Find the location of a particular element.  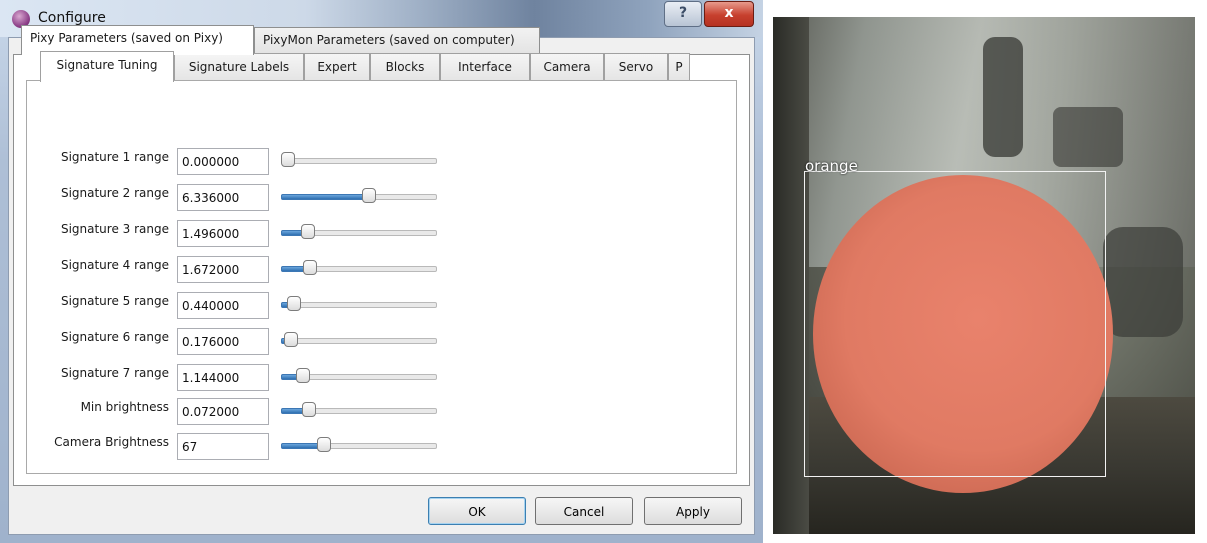

param-label: Signature 6 range is located at coordinates (114, 337).